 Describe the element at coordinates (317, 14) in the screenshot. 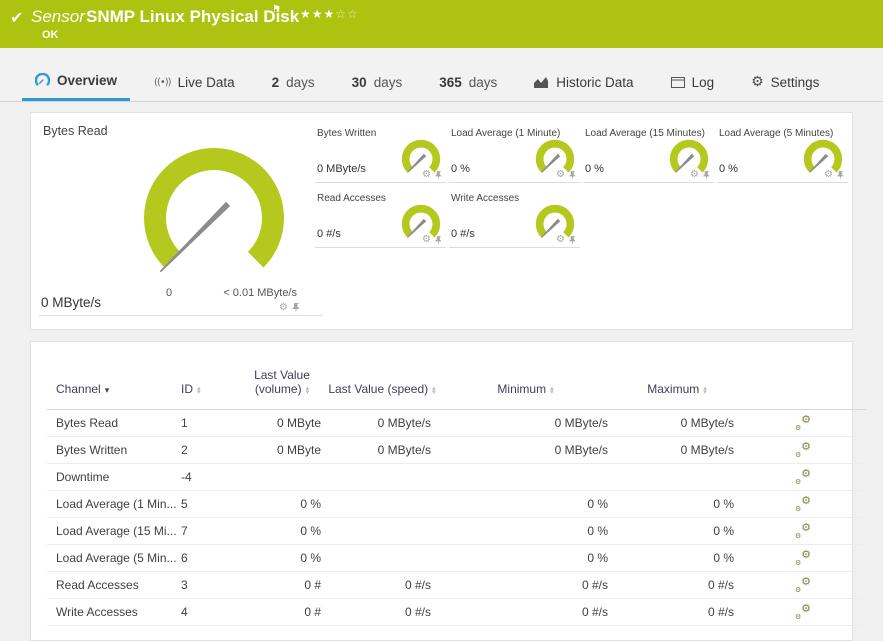

I see `stars-filled: ★★★` at that location.